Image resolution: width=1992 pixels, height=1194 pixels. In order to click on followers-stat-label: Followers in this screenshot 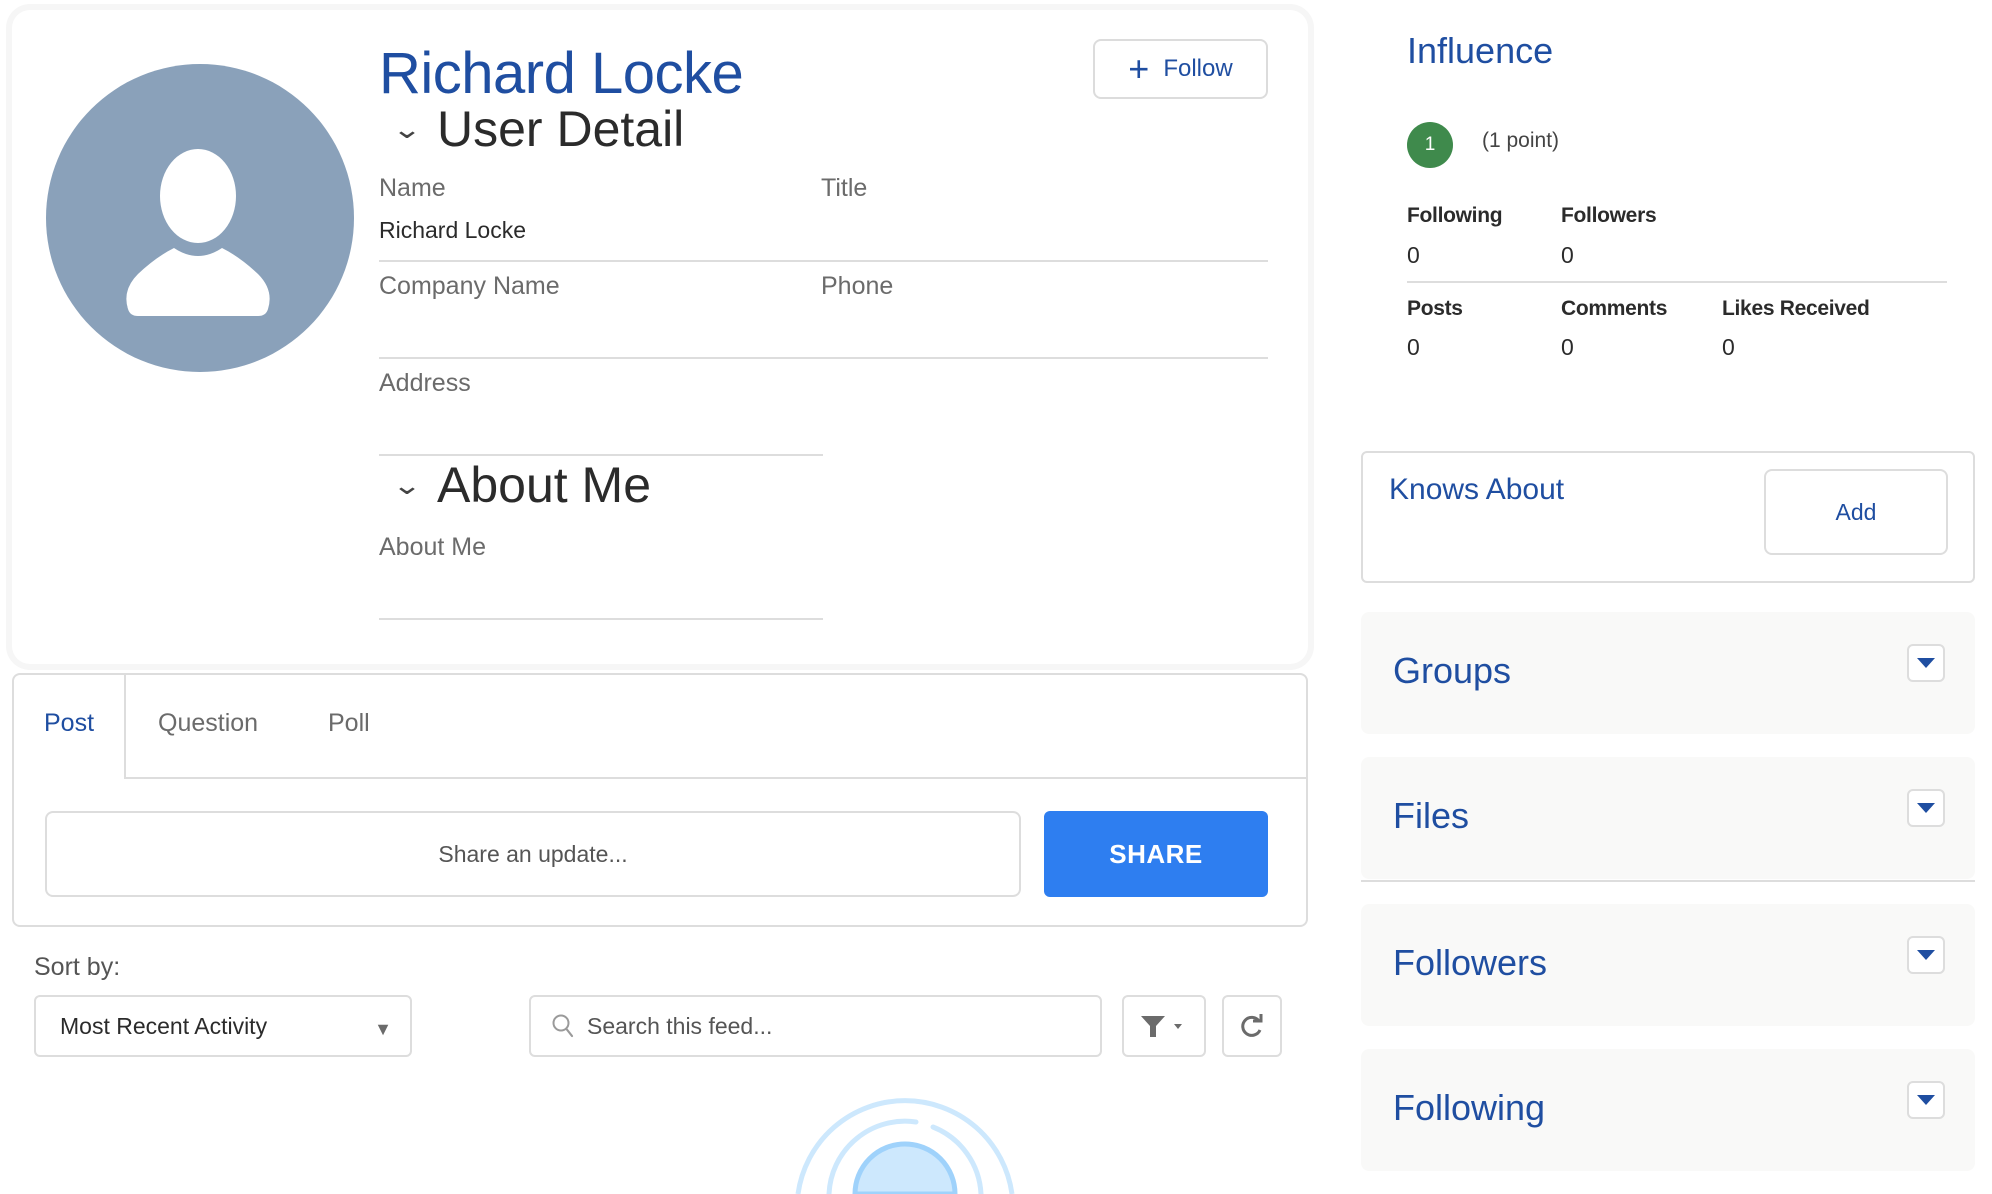, I will do `click(1609, 215)`.